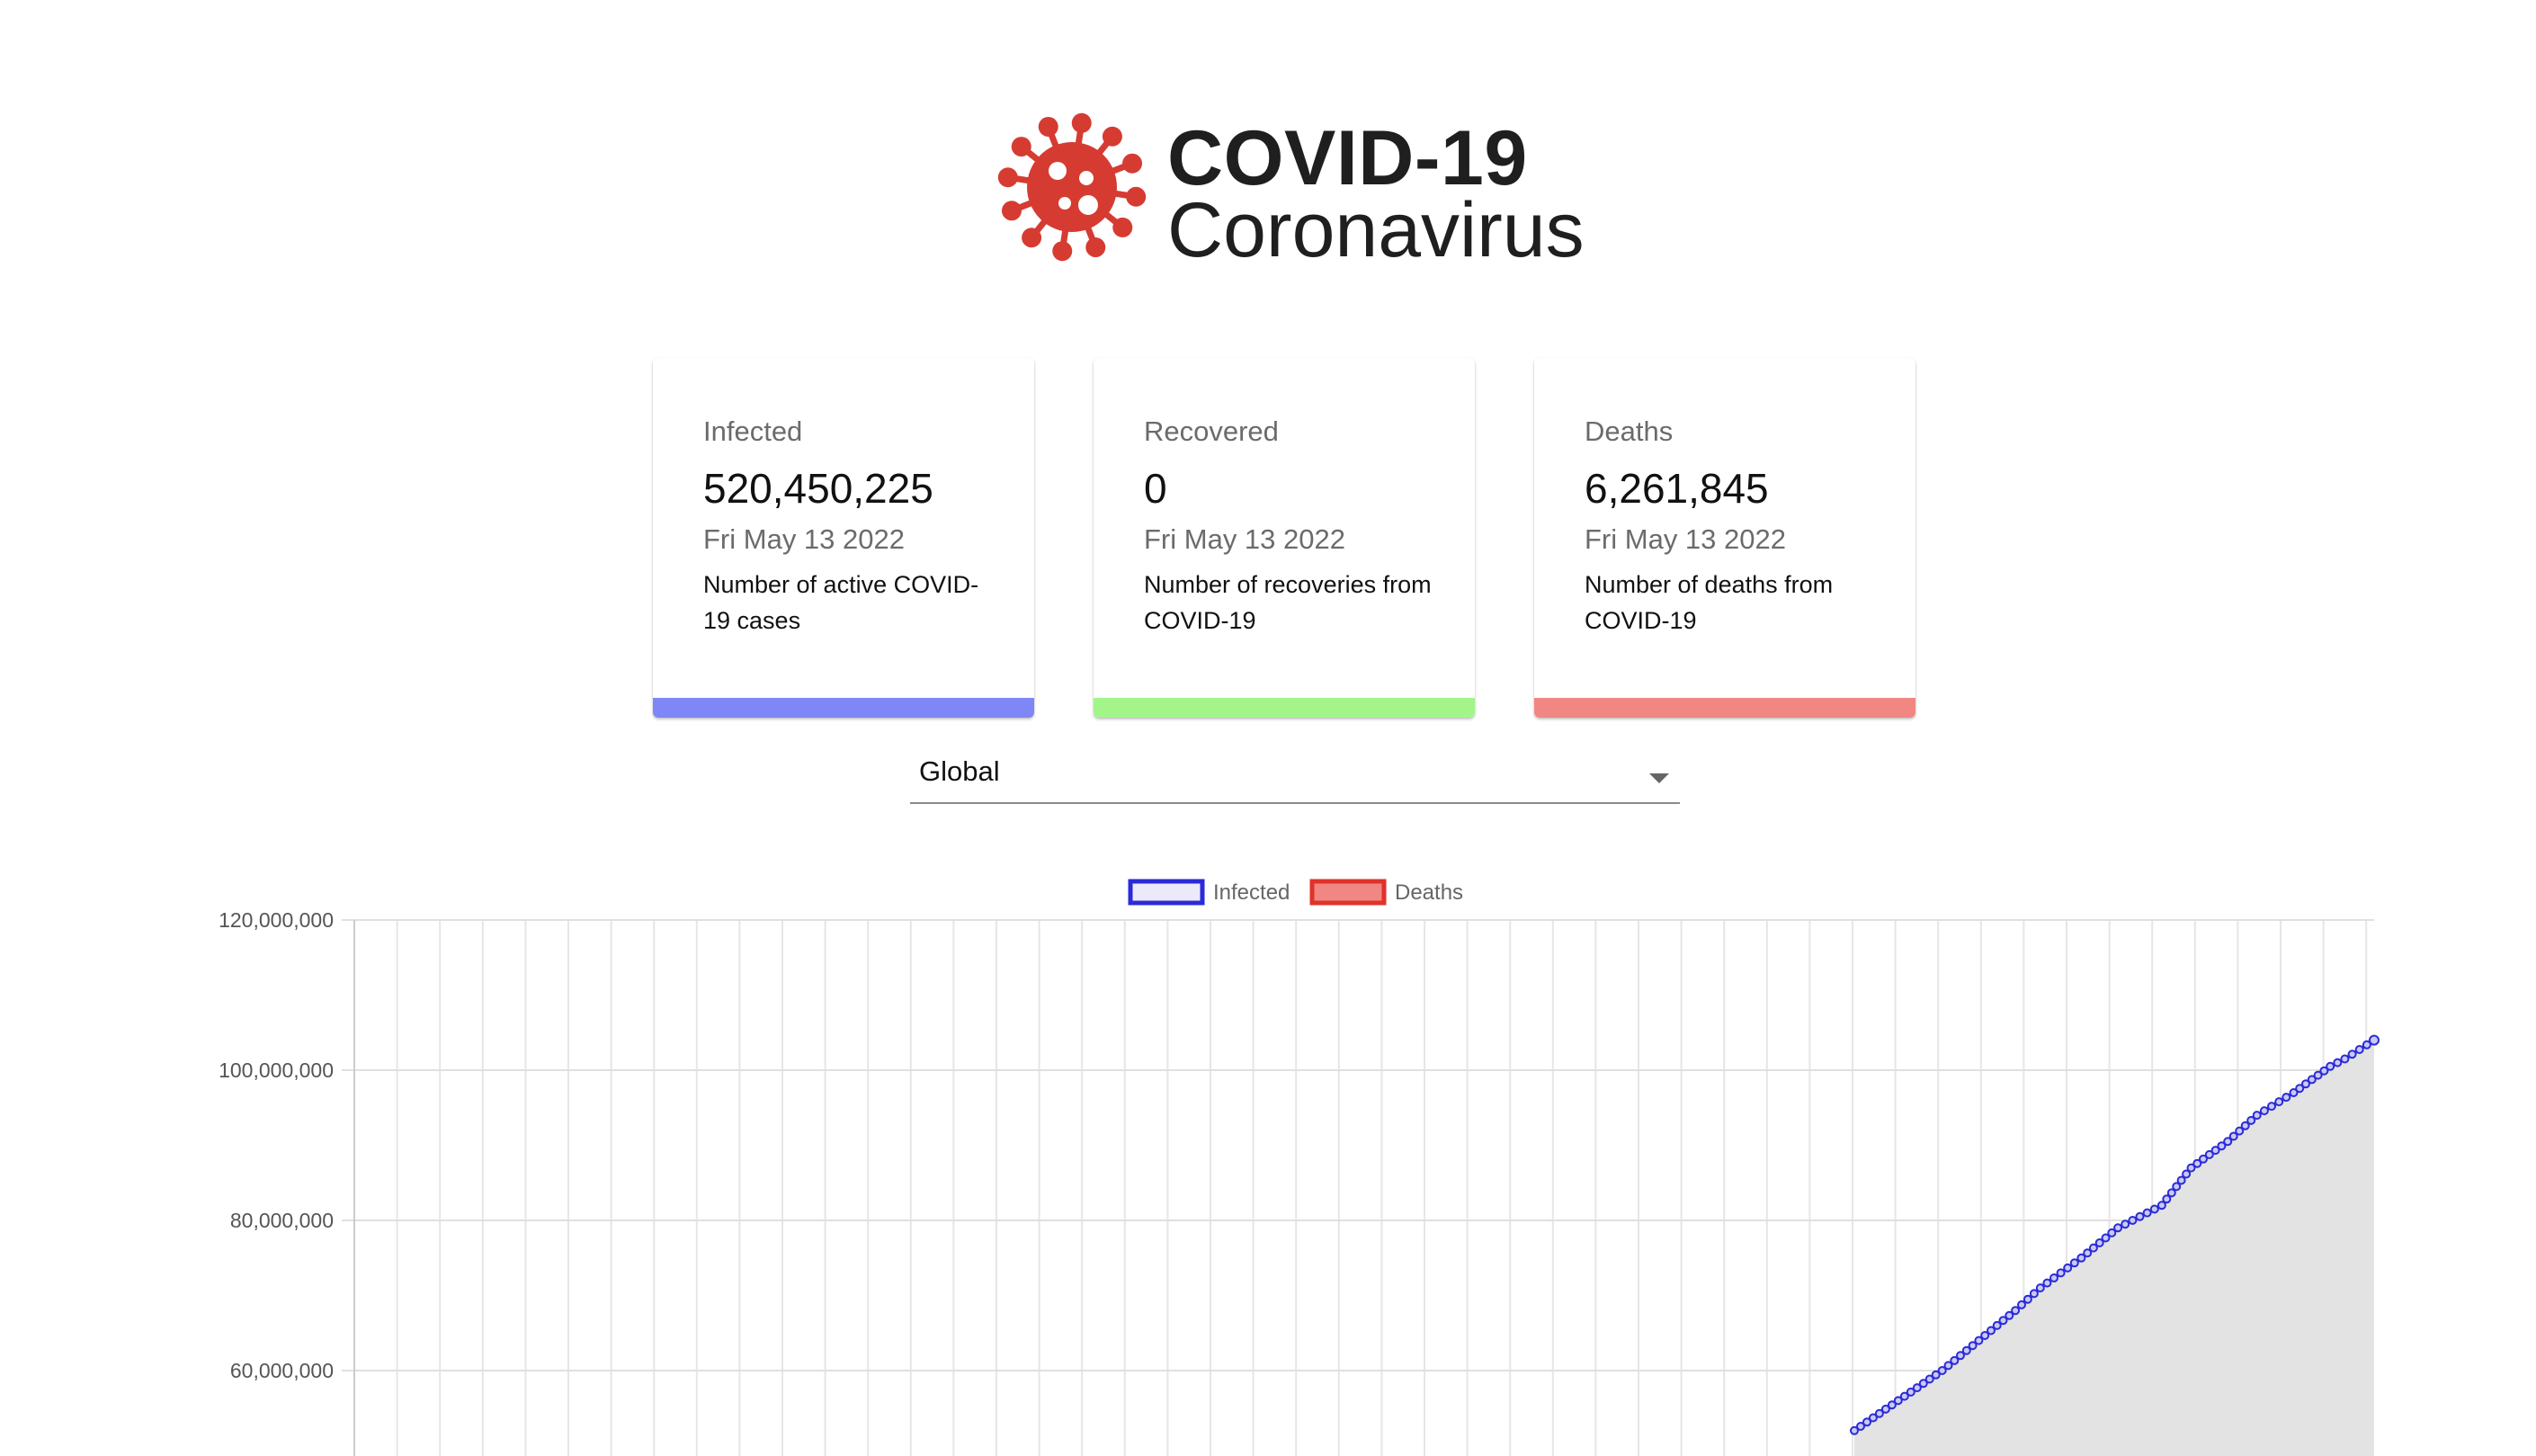 This screenshot has width=2536, height=1456. What do you see at coordinates (818, 488) in the screenshot?
I see `card-value: 520,450,225` at bounding box center [818, 488].